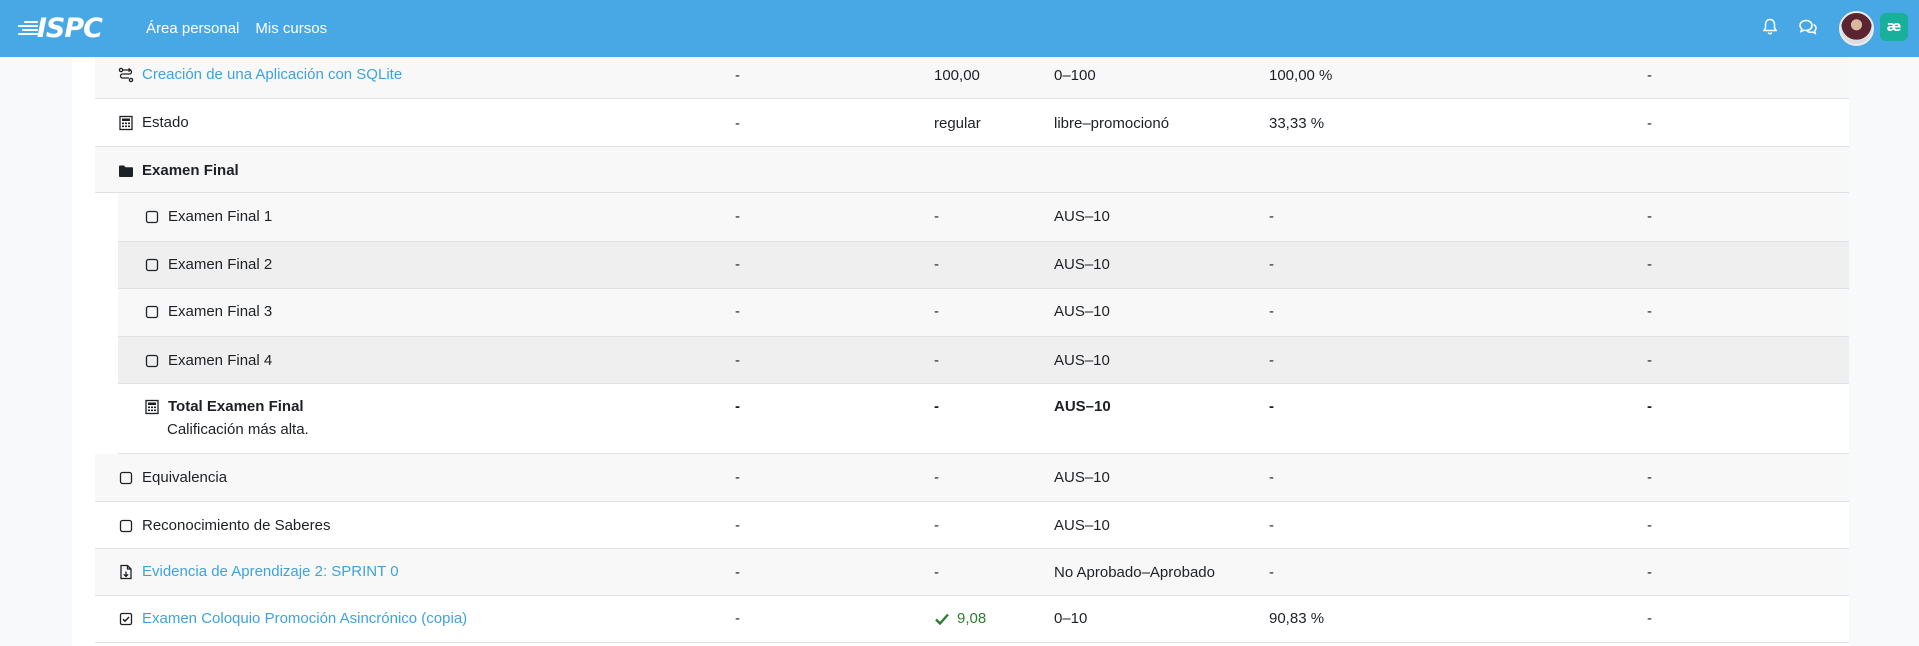  What do you see at coordinates (28, 28) in the screenshot?
I see `logo-lines-icon` at bounding box center [28, 28].